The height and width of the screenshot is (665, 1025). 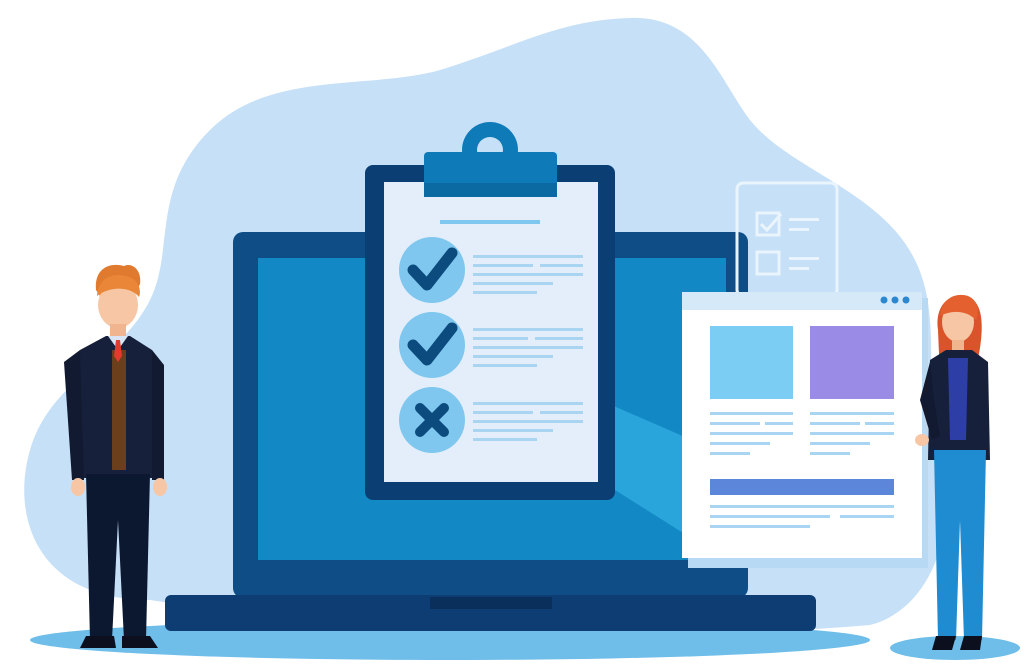 I want to click on man-neck, so click(x=118, y=331).